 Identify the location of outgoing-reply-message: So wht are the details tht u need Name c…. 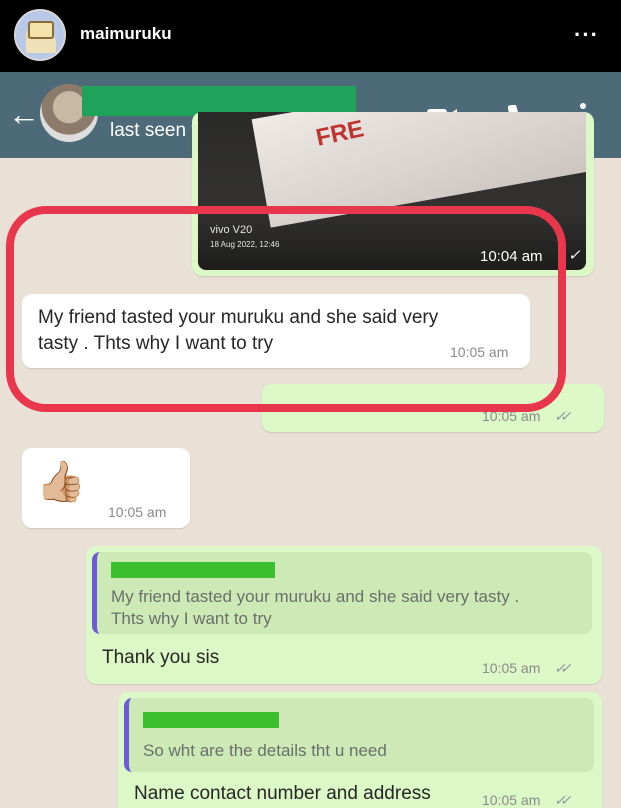
(360, 750).